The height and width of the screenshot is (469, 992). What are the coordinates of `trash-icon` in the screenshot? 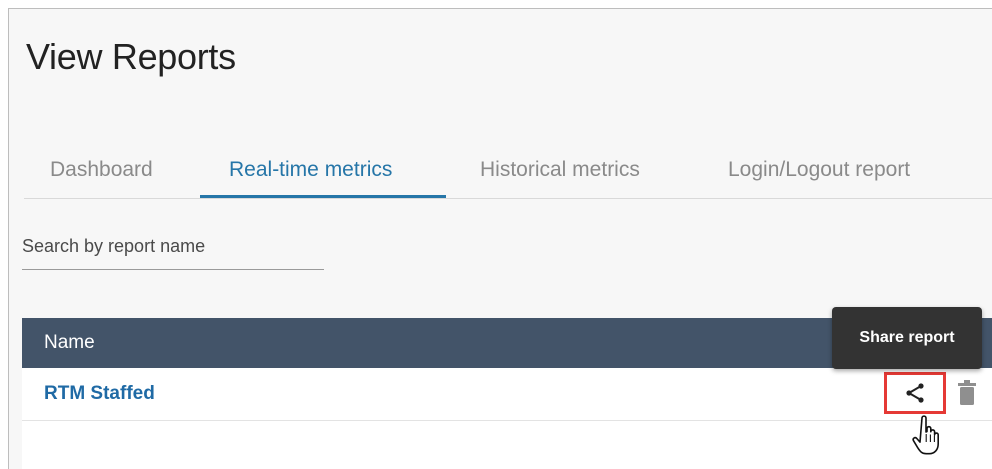 It's located at (967, 392).